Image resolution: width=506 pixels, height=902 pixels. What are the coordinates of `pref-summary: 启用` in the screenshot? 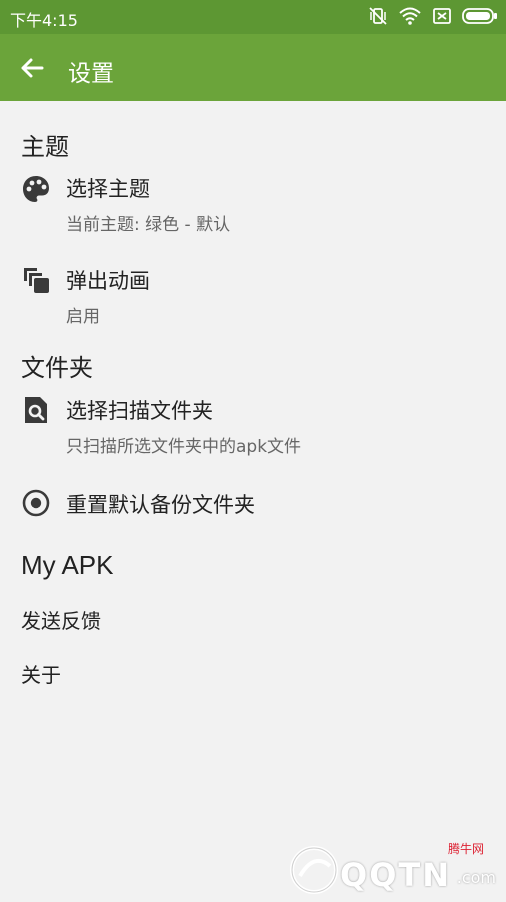 It's located at (83, 317).